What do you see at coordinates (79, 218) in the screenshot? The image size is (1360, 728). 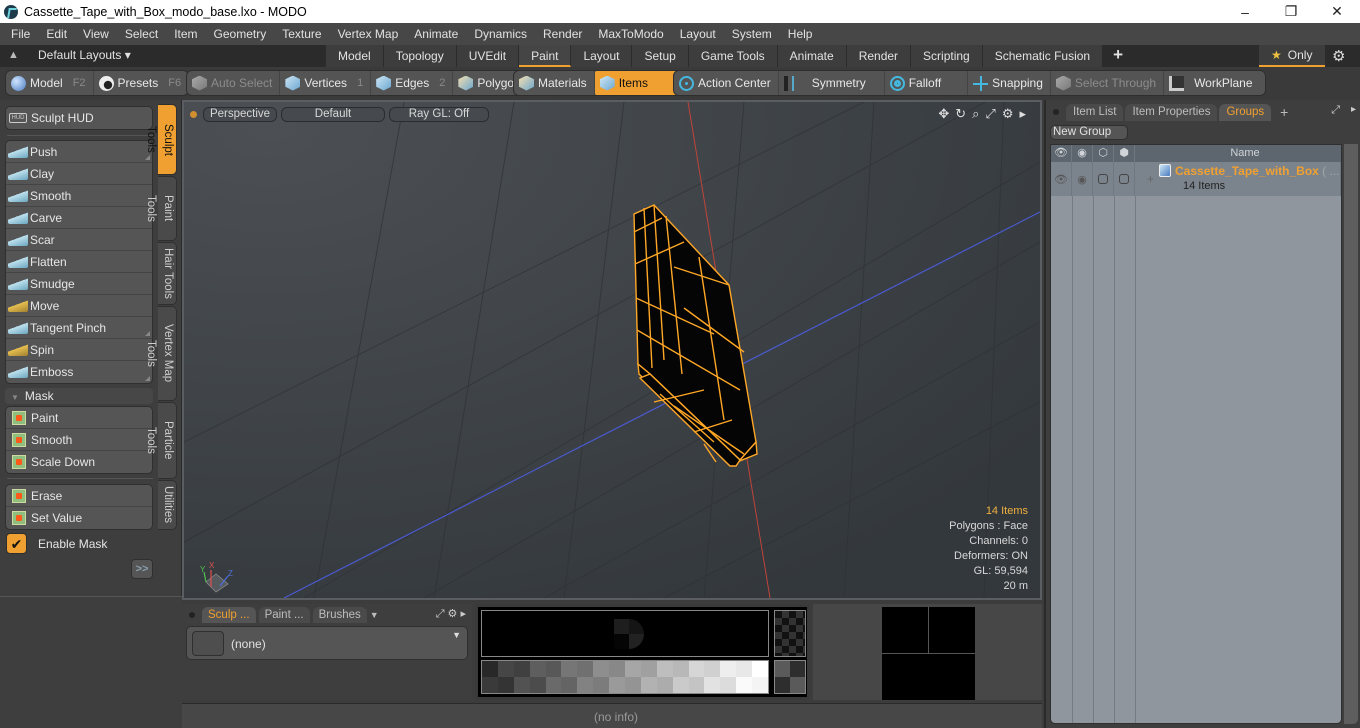 I see `tool-carve: Carve` at bounding box center [79, 218].